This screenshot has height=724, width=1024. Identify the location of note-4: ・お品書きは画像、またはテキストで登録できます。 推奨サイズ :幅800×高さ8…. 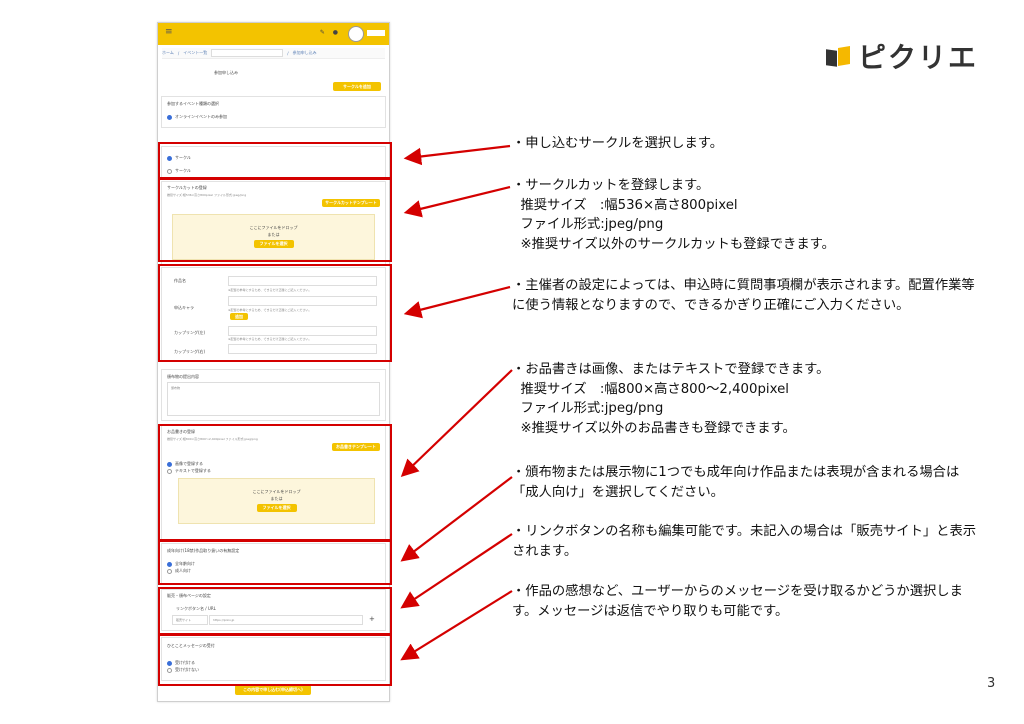
(747, 399).